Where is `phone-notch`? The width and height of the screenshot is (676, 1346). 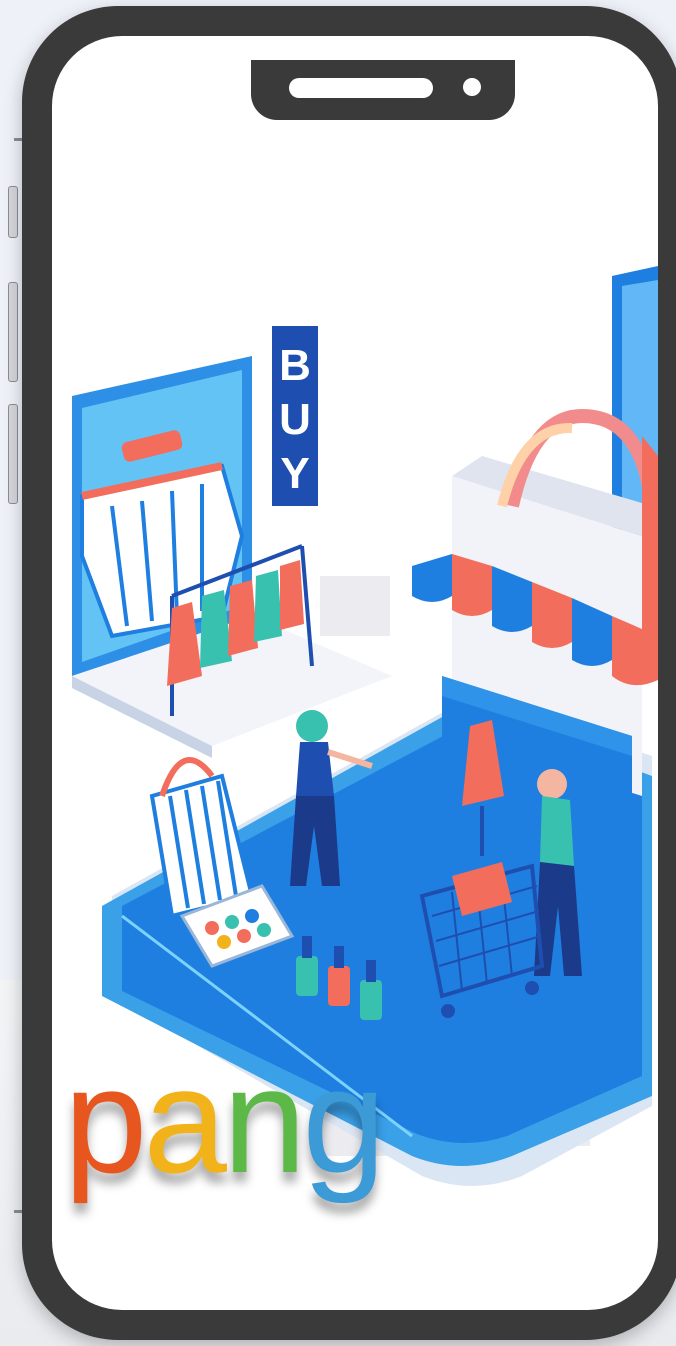
phone-notch is located at coordinates (383, 90).